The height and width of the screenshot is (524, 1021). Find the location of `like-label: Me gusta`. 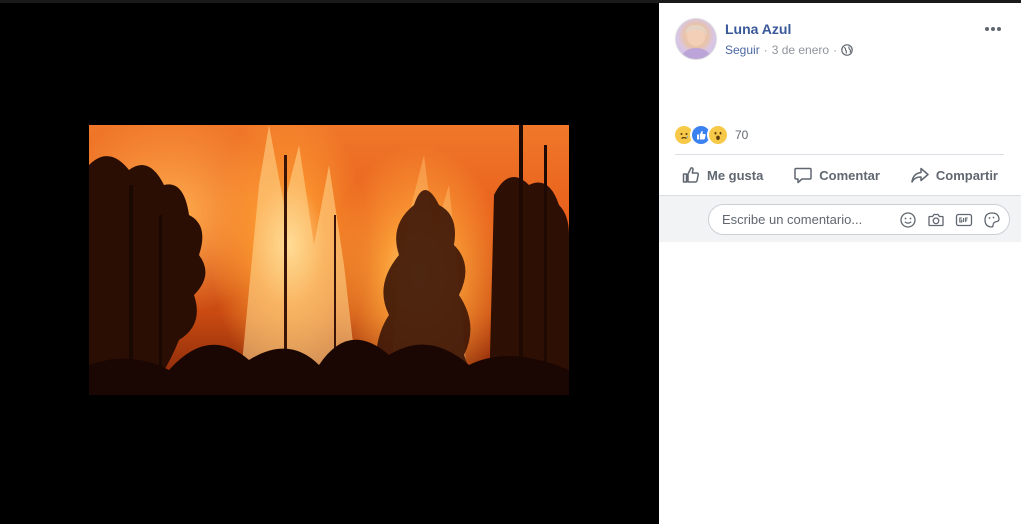

like-label: Me gusta is located at coordinates (735, 175).